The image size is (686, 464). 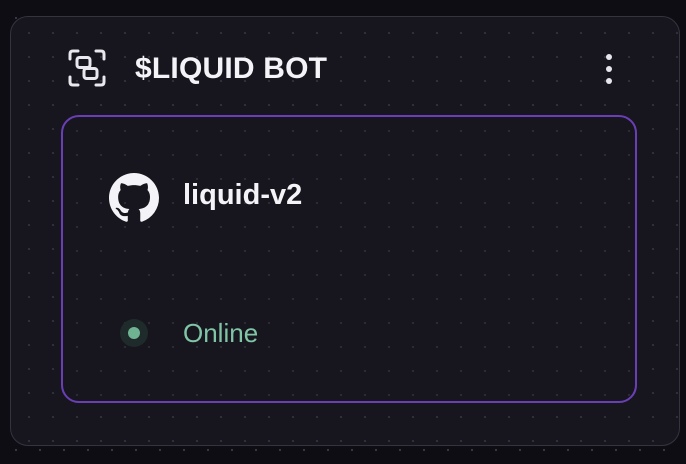 What do you see at coordinates (221, 333) in the screenshot?
I see `status-label: Online` at bounding box center [221, 333].